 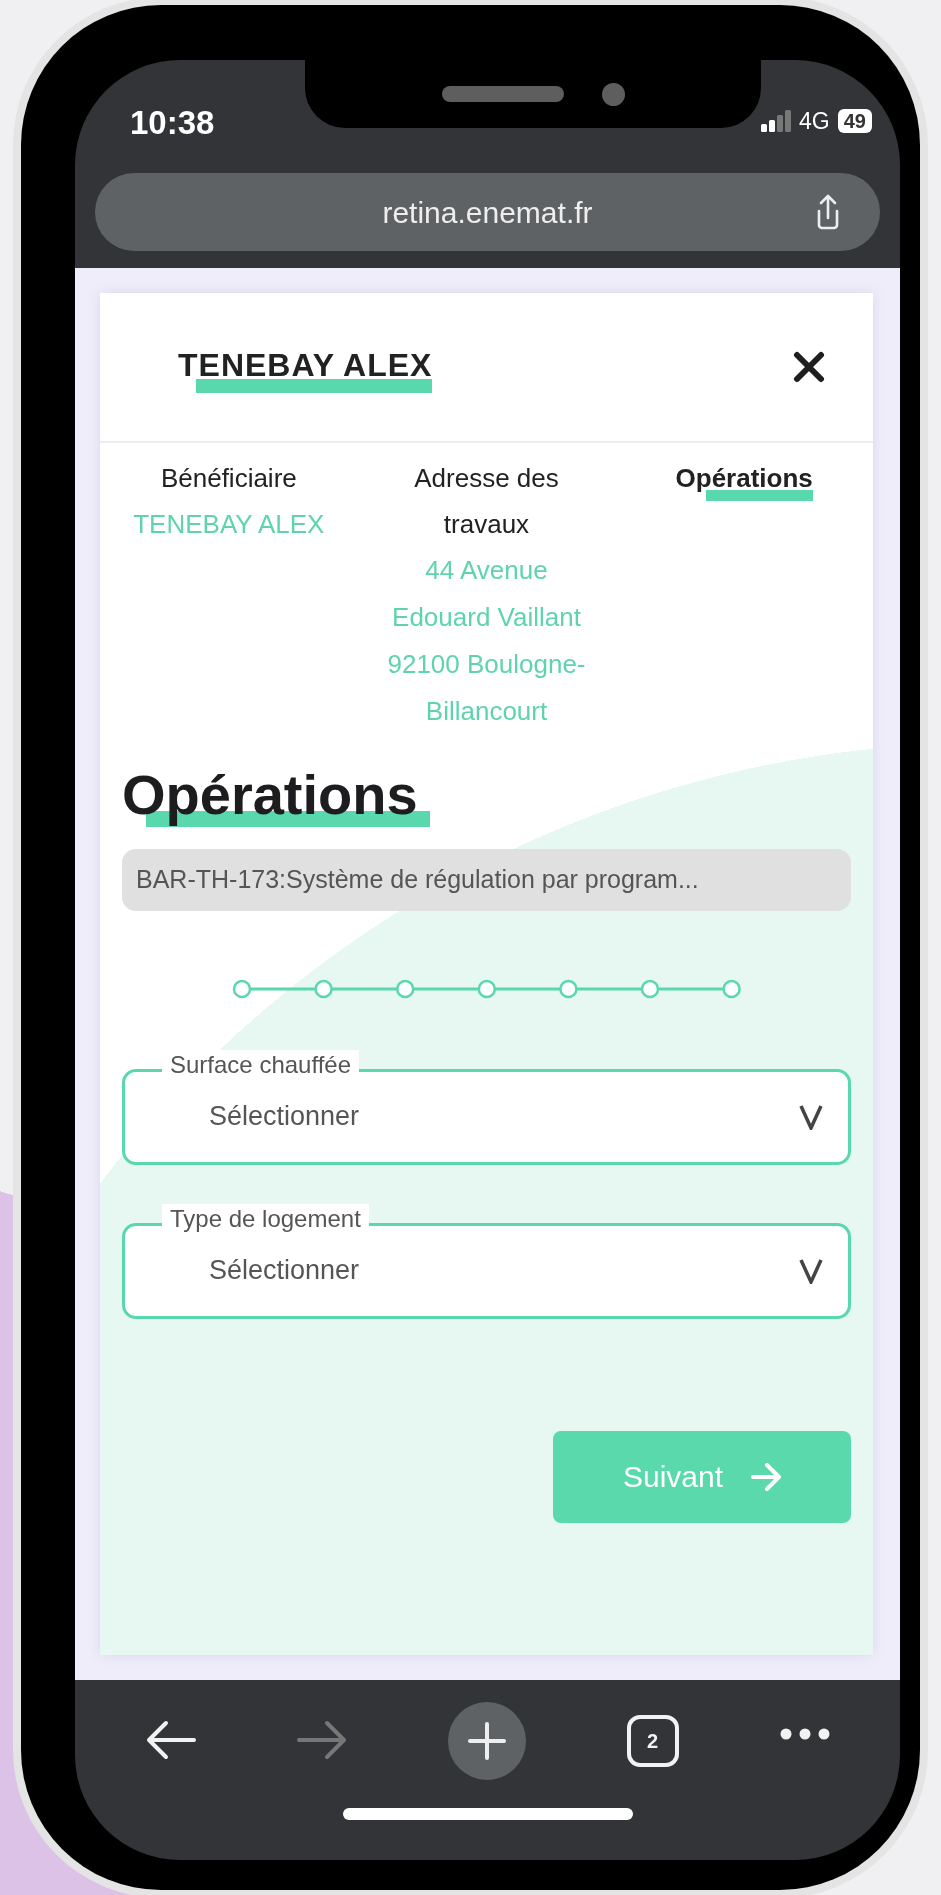 I want to click on network-type: 4G, so click(x=814, y=121).